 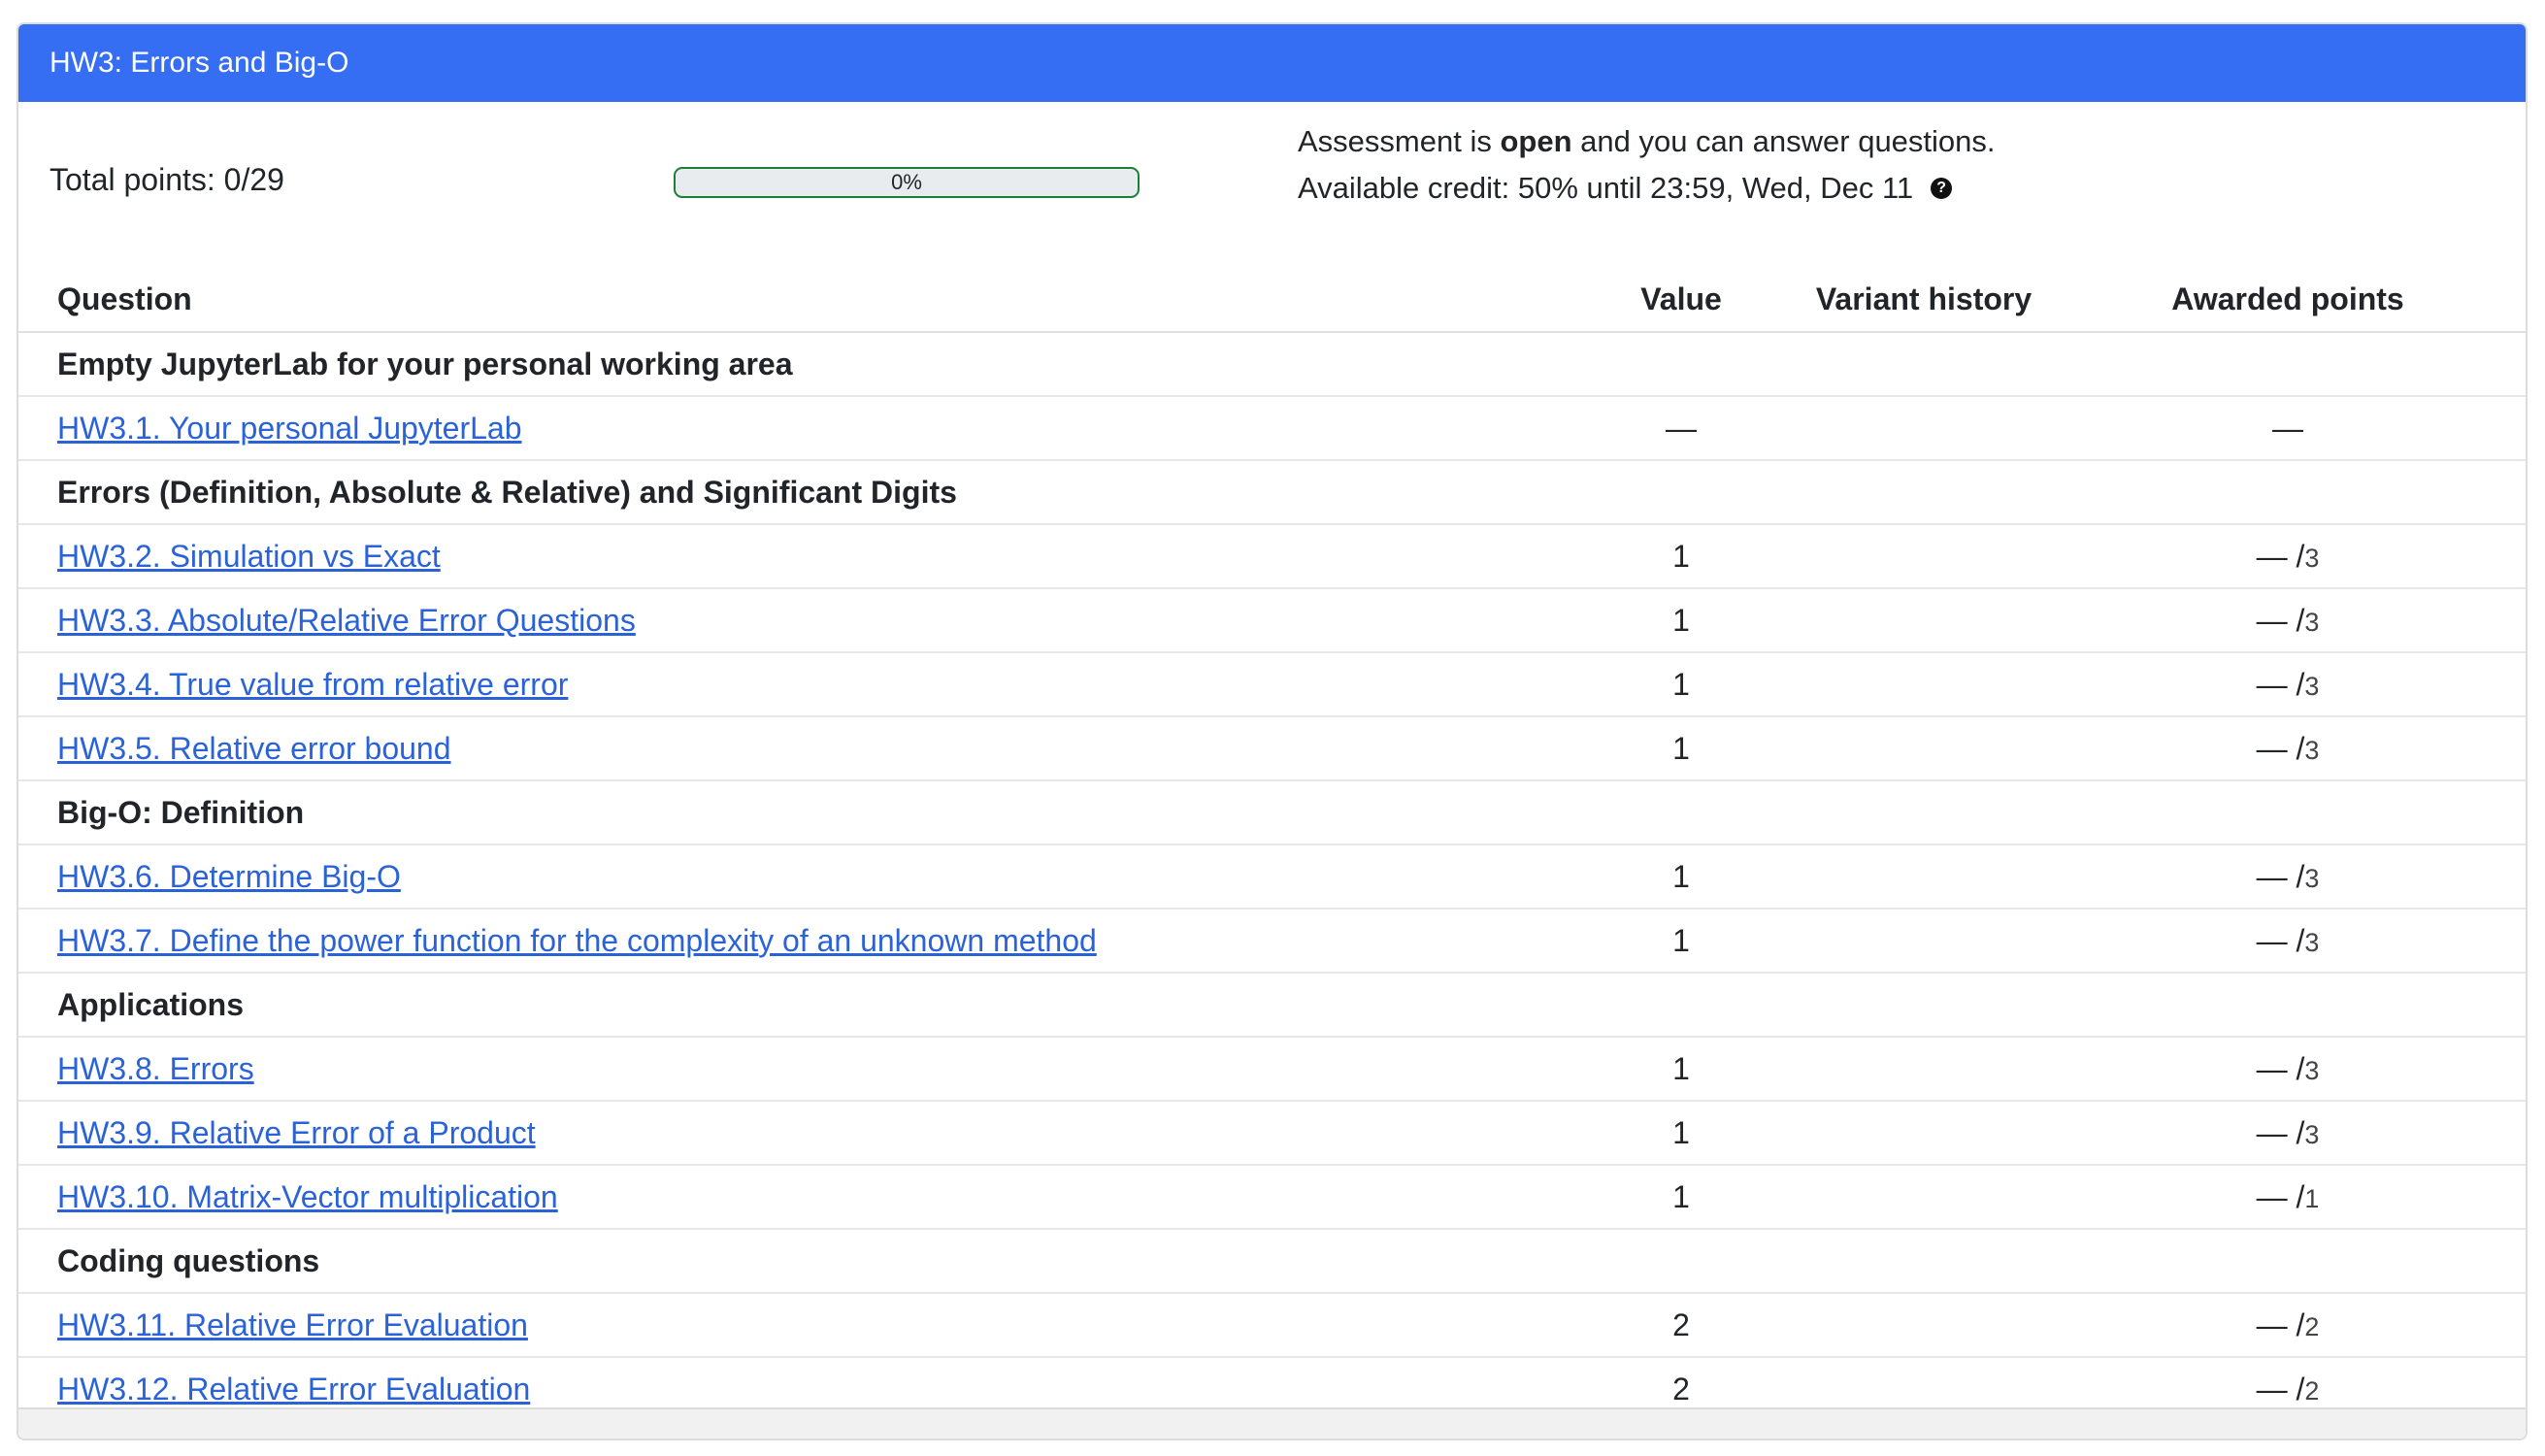 What do you see at coordinates (907, 182) in the screenshot?
I see `progress-bar: 0%` at bounding box center [907, 182].